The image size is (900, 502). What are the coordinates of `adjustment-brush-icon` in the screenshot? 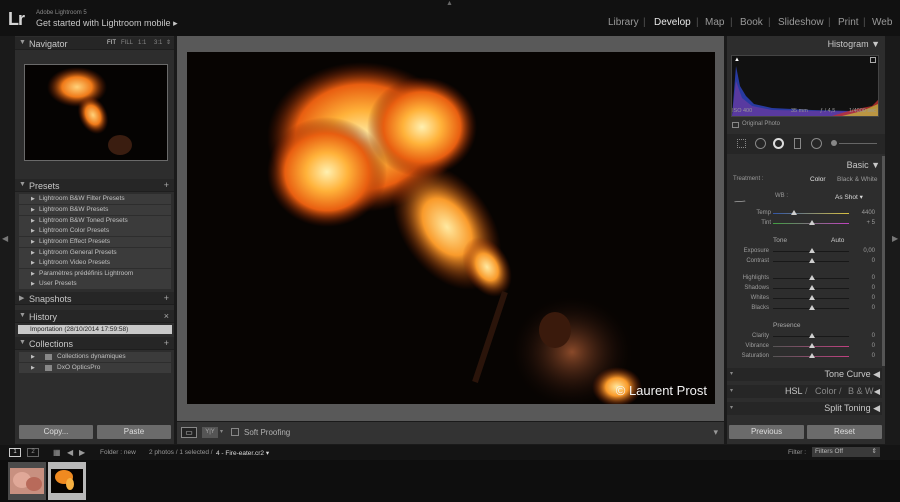 It's located at (834, 143).